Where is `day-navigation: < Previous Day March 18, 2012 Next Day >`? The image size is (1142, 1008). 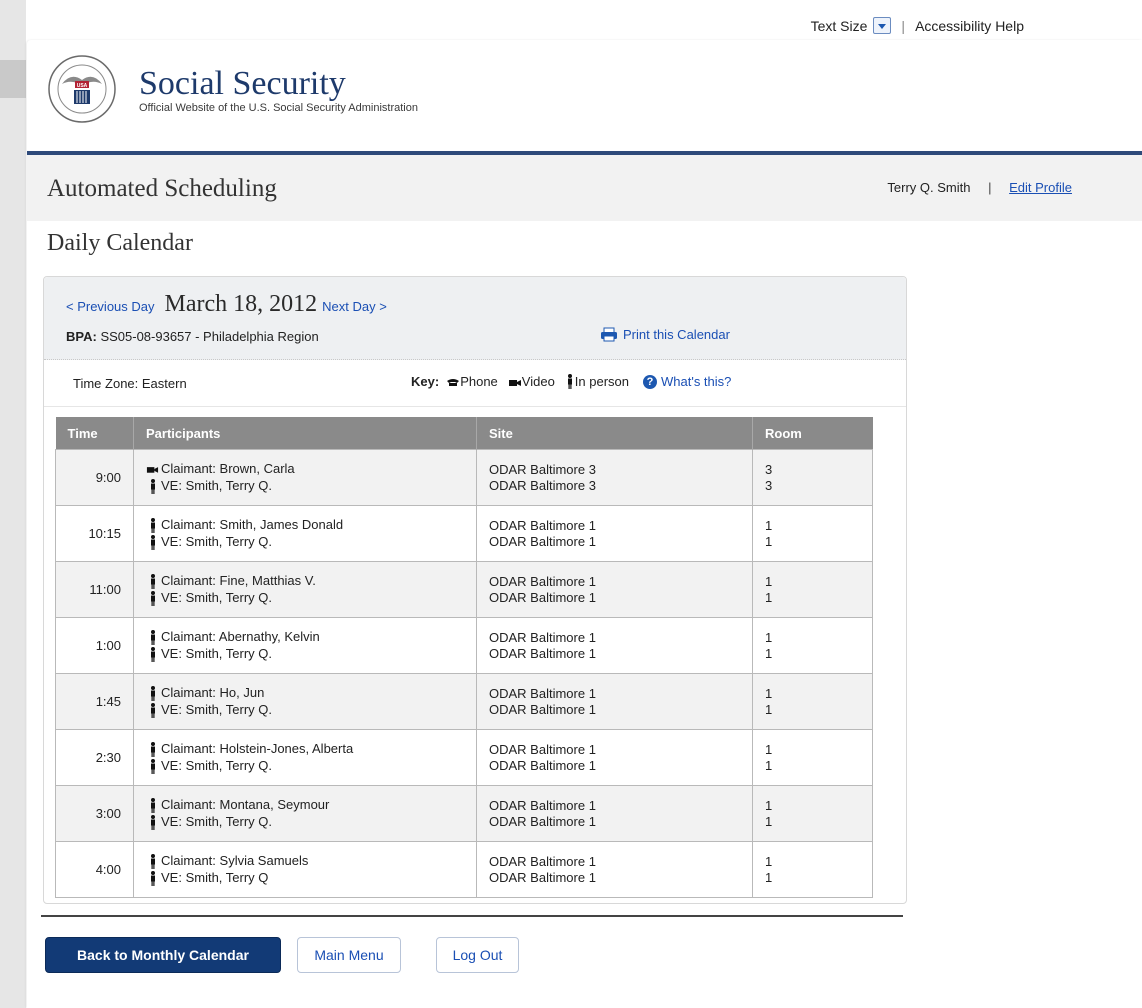
day-navigation: < Previous Day March 18, 2012 Next Day > is located at coordinates (226, 304).